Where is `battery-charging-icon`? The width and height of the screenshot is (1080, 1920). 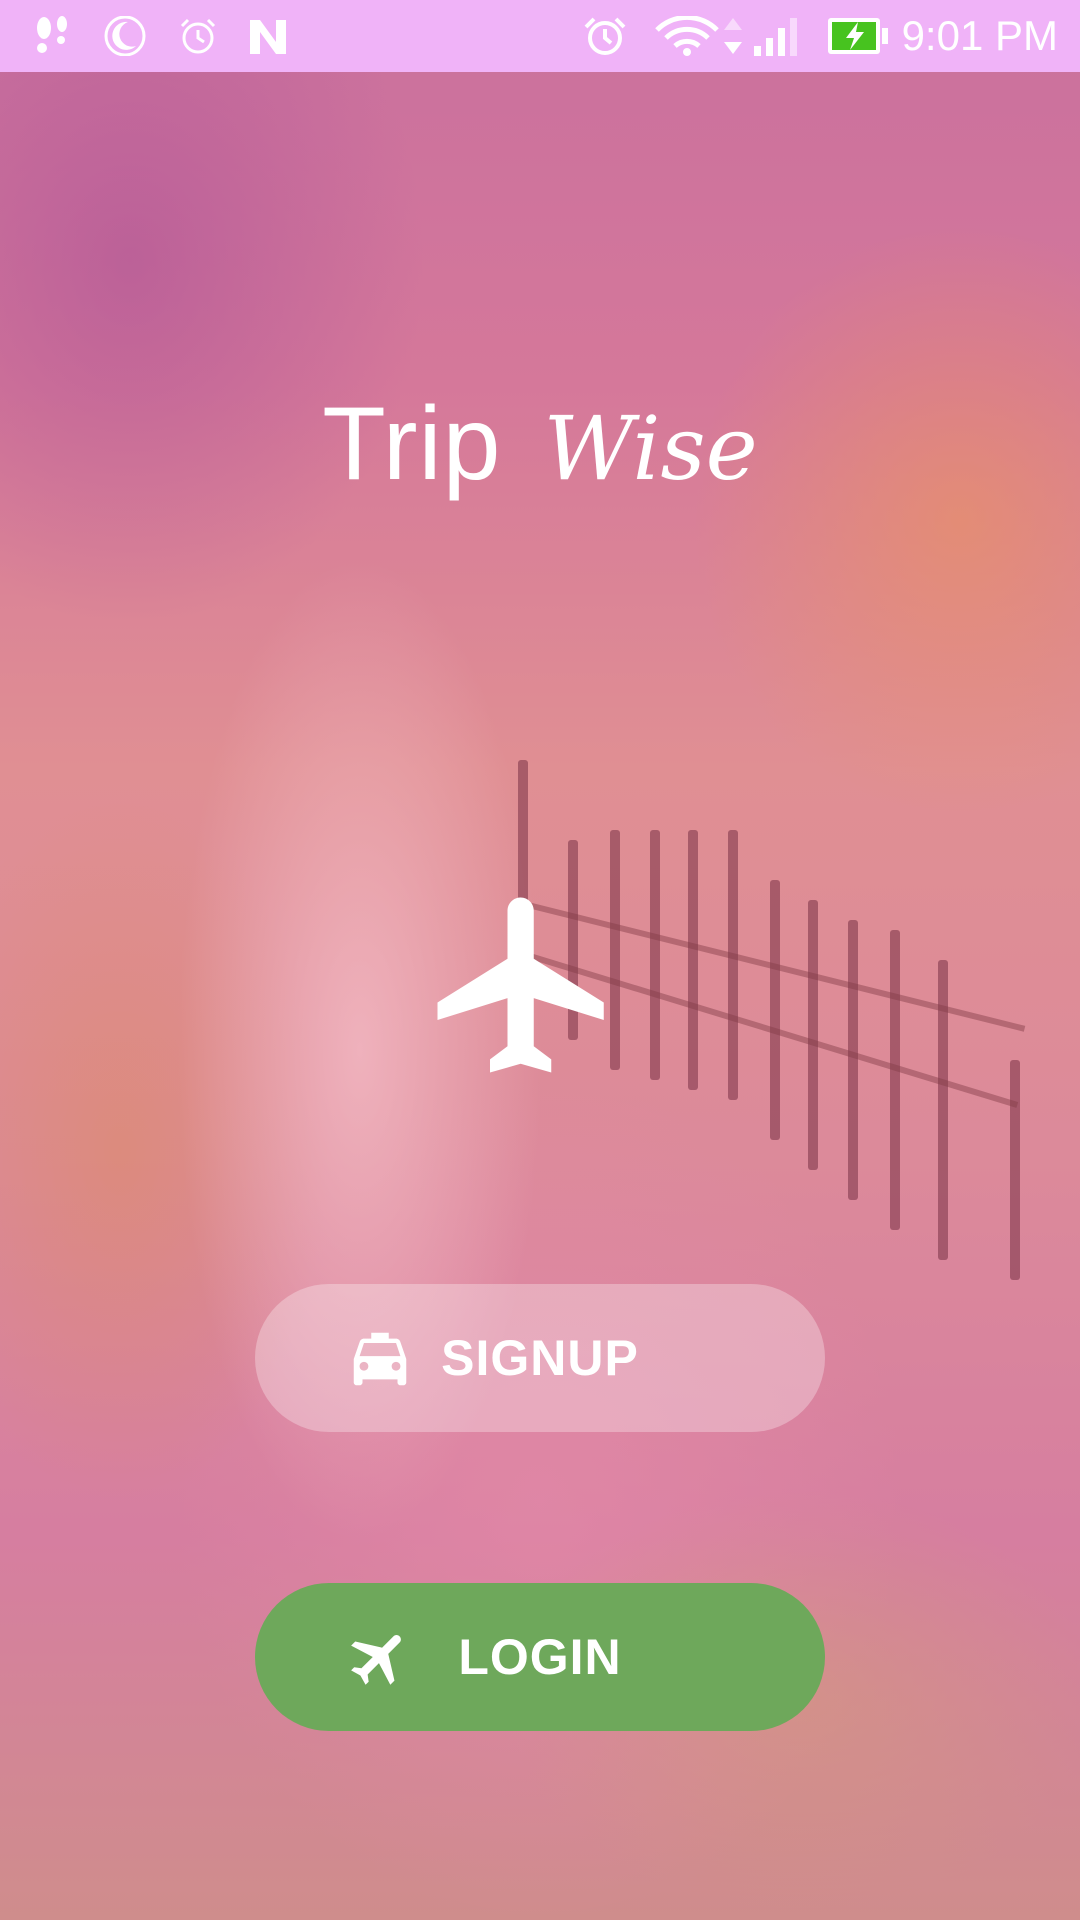 battery-charging-icon is located at coordinates (858, 36).